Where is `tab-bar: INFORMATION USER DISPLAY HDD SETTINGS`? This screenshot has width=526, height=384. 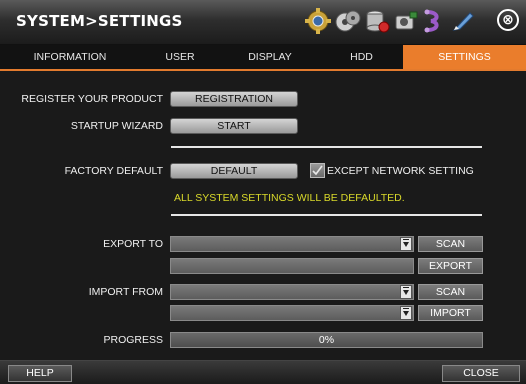
tab-bar: INFORMATION USER DISPLAY HDD SETTINGS is located at coordinates (263, 58).